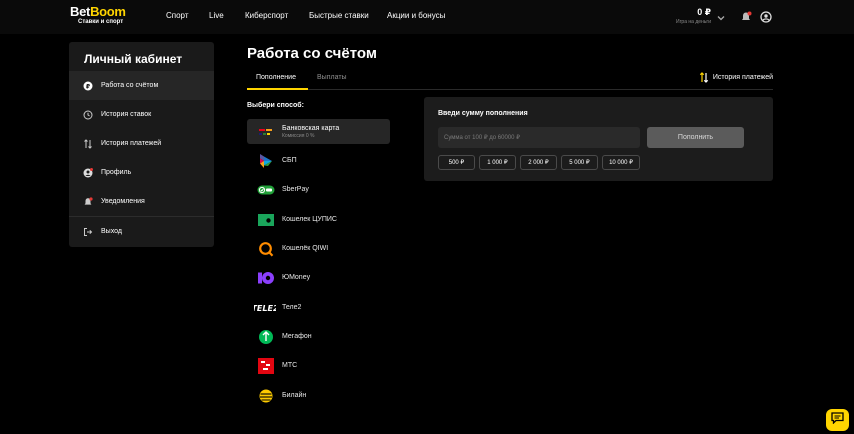 The height and width of the screenshot is (434, 854). I want to click on logo-text-bet: Bet, so click(80, 11).